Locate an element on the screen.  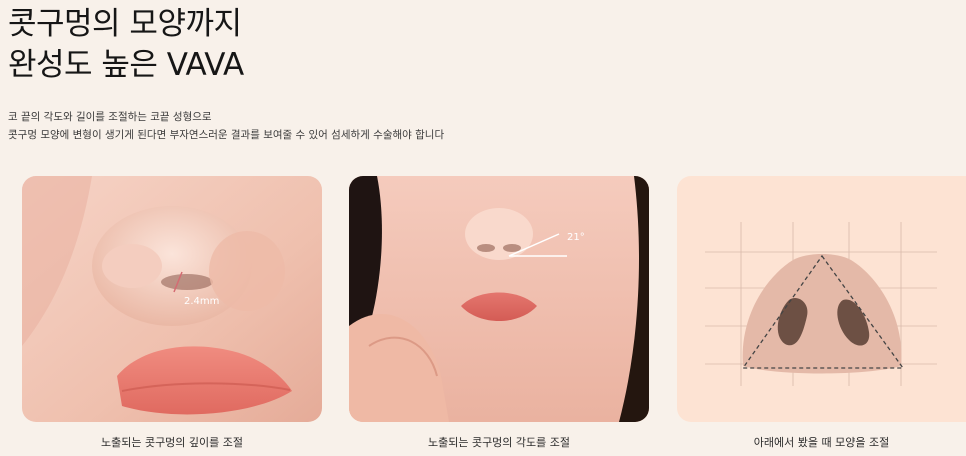
headline-line-2: 완성도 높은 VAVA is located at coordinates (126, 65).